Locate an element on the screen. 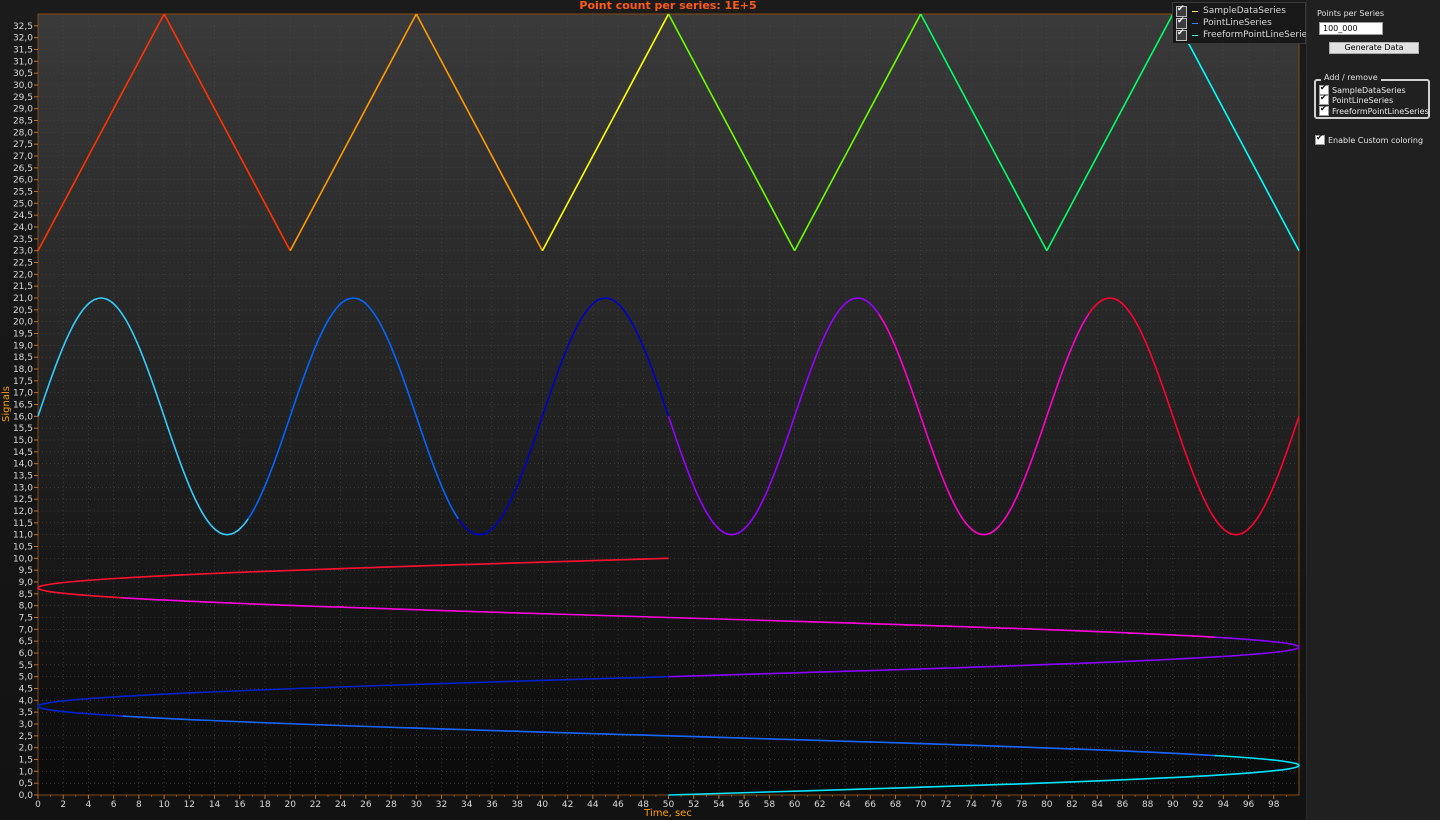 This screenshot has width=1440, height=820. y-tick-label: 19,0 is located at coordinates (23, 346).